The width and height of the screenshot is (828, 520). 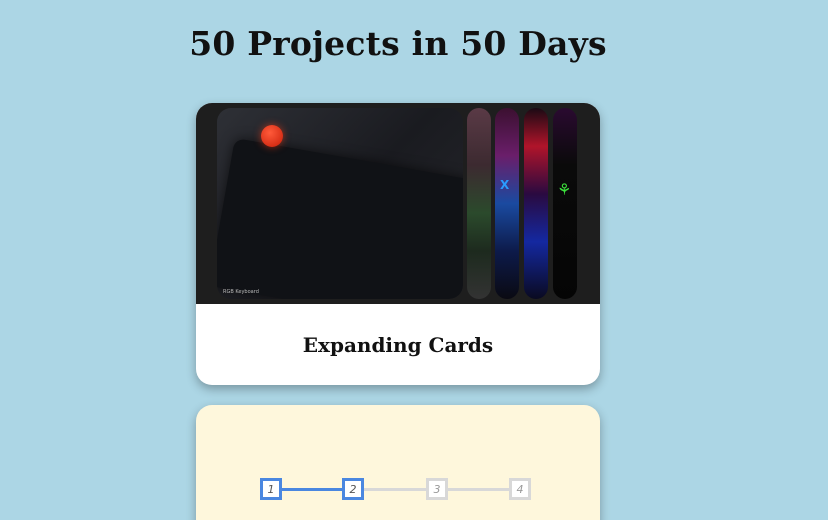 I want to click on project-title: Expanding Cards, so click(x=398, y=344).